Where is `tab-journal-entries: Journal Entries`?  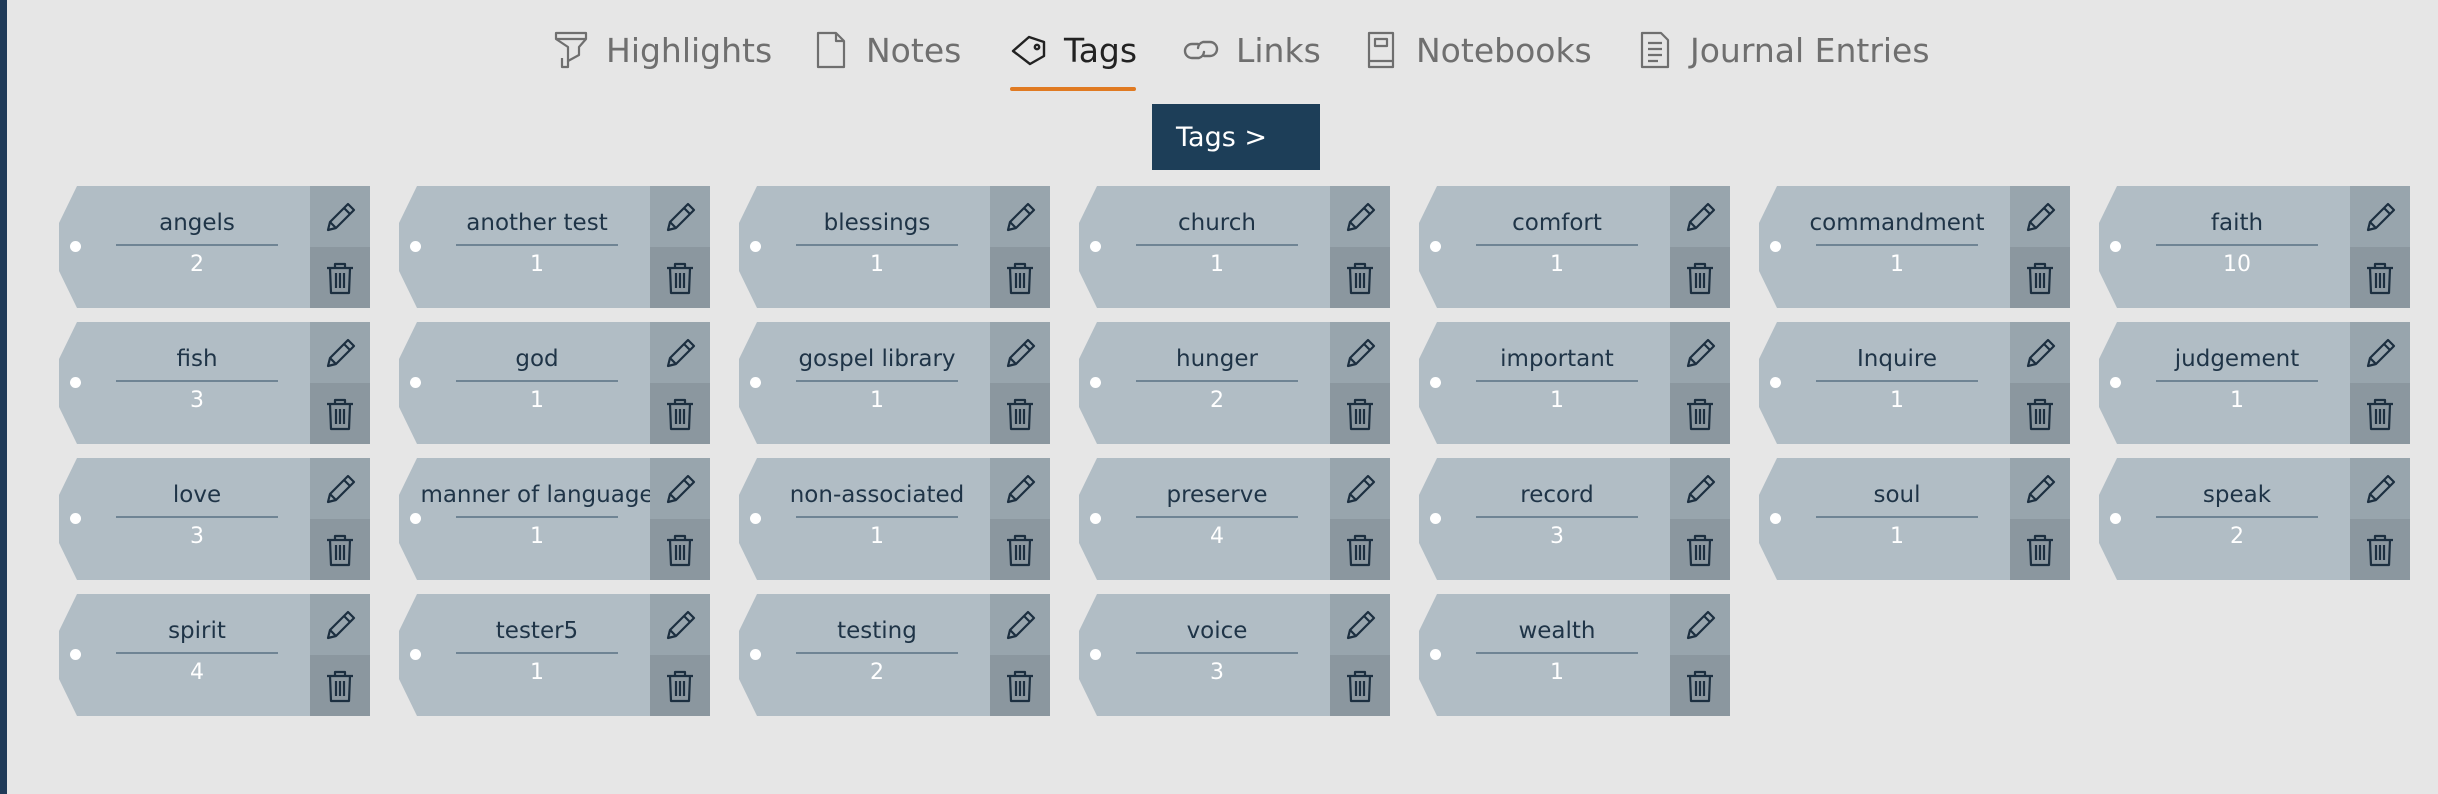 tab-journal-entries: Journal Entries is located at coordinates (1783, 50).